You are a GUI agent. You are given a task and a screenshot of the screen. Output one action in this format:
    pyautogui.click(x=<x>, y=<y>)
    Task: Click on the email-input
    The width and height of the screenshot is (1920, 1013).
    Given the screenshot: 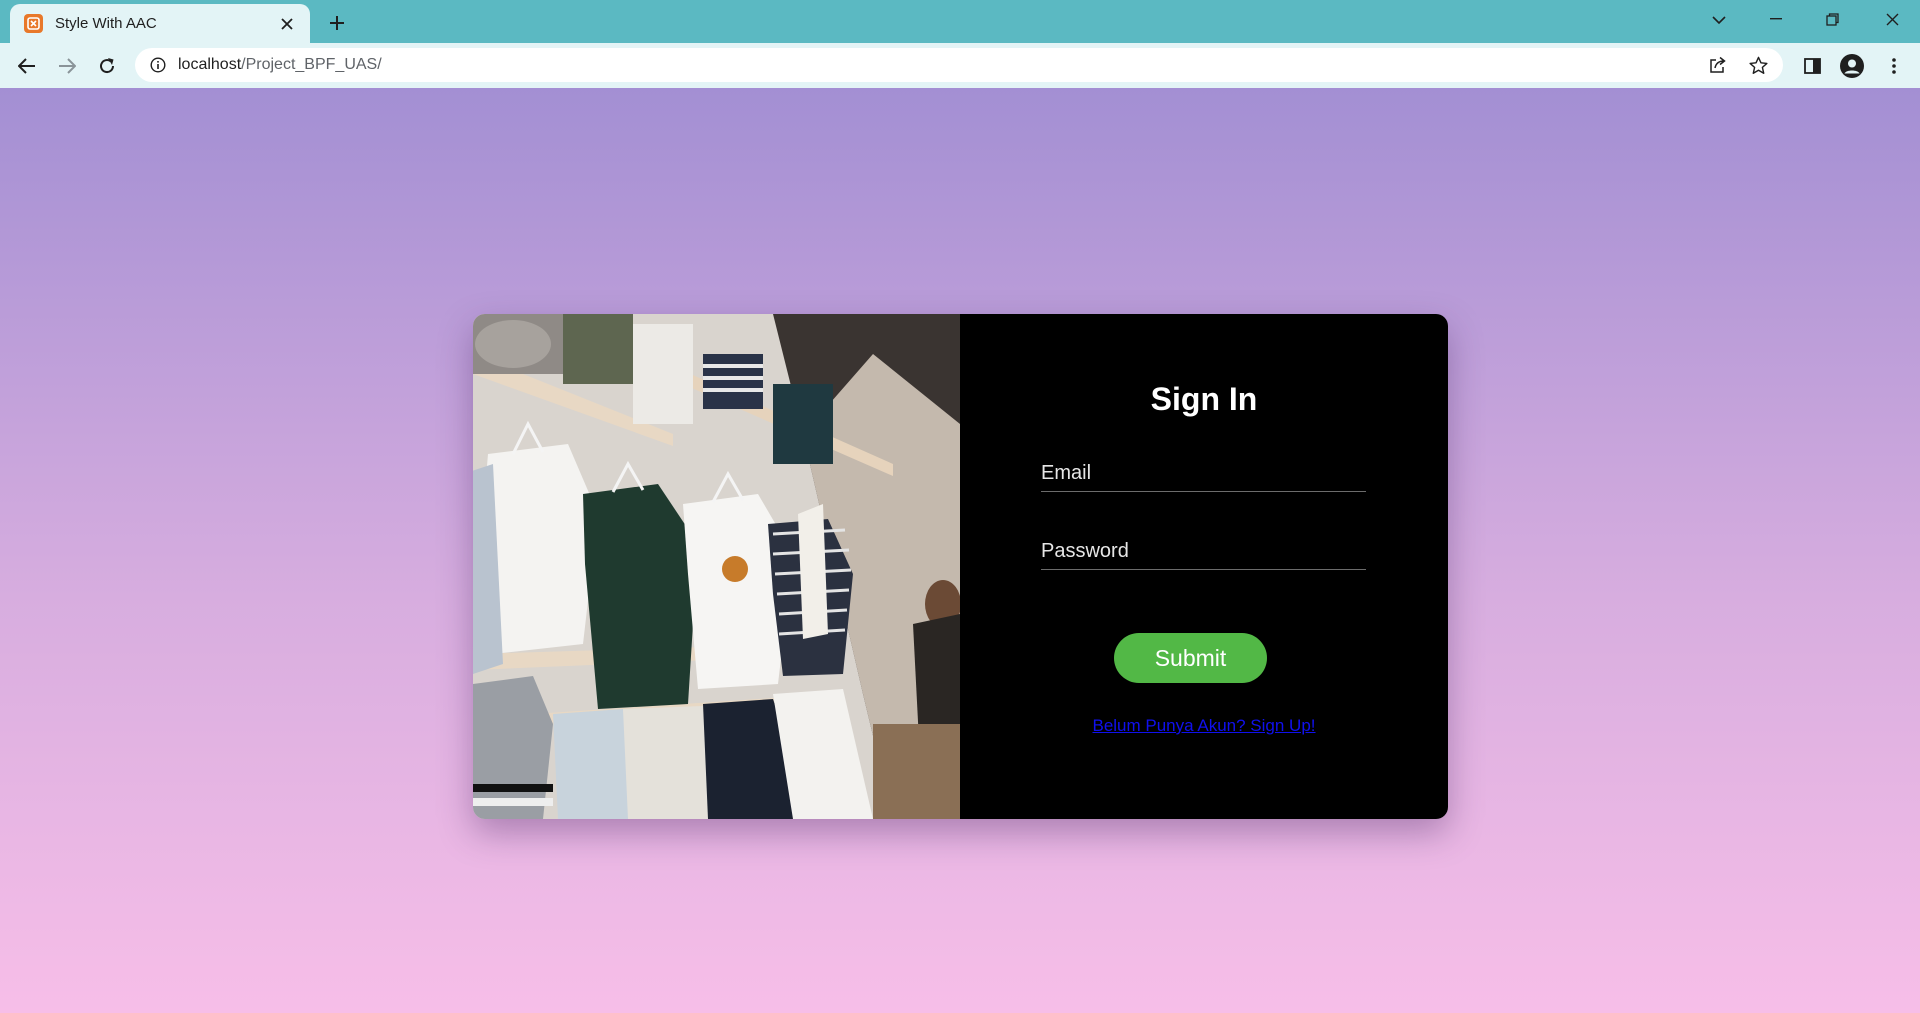 What is the action you would take?
    pyautogui.click(x=1203, y=473)
    